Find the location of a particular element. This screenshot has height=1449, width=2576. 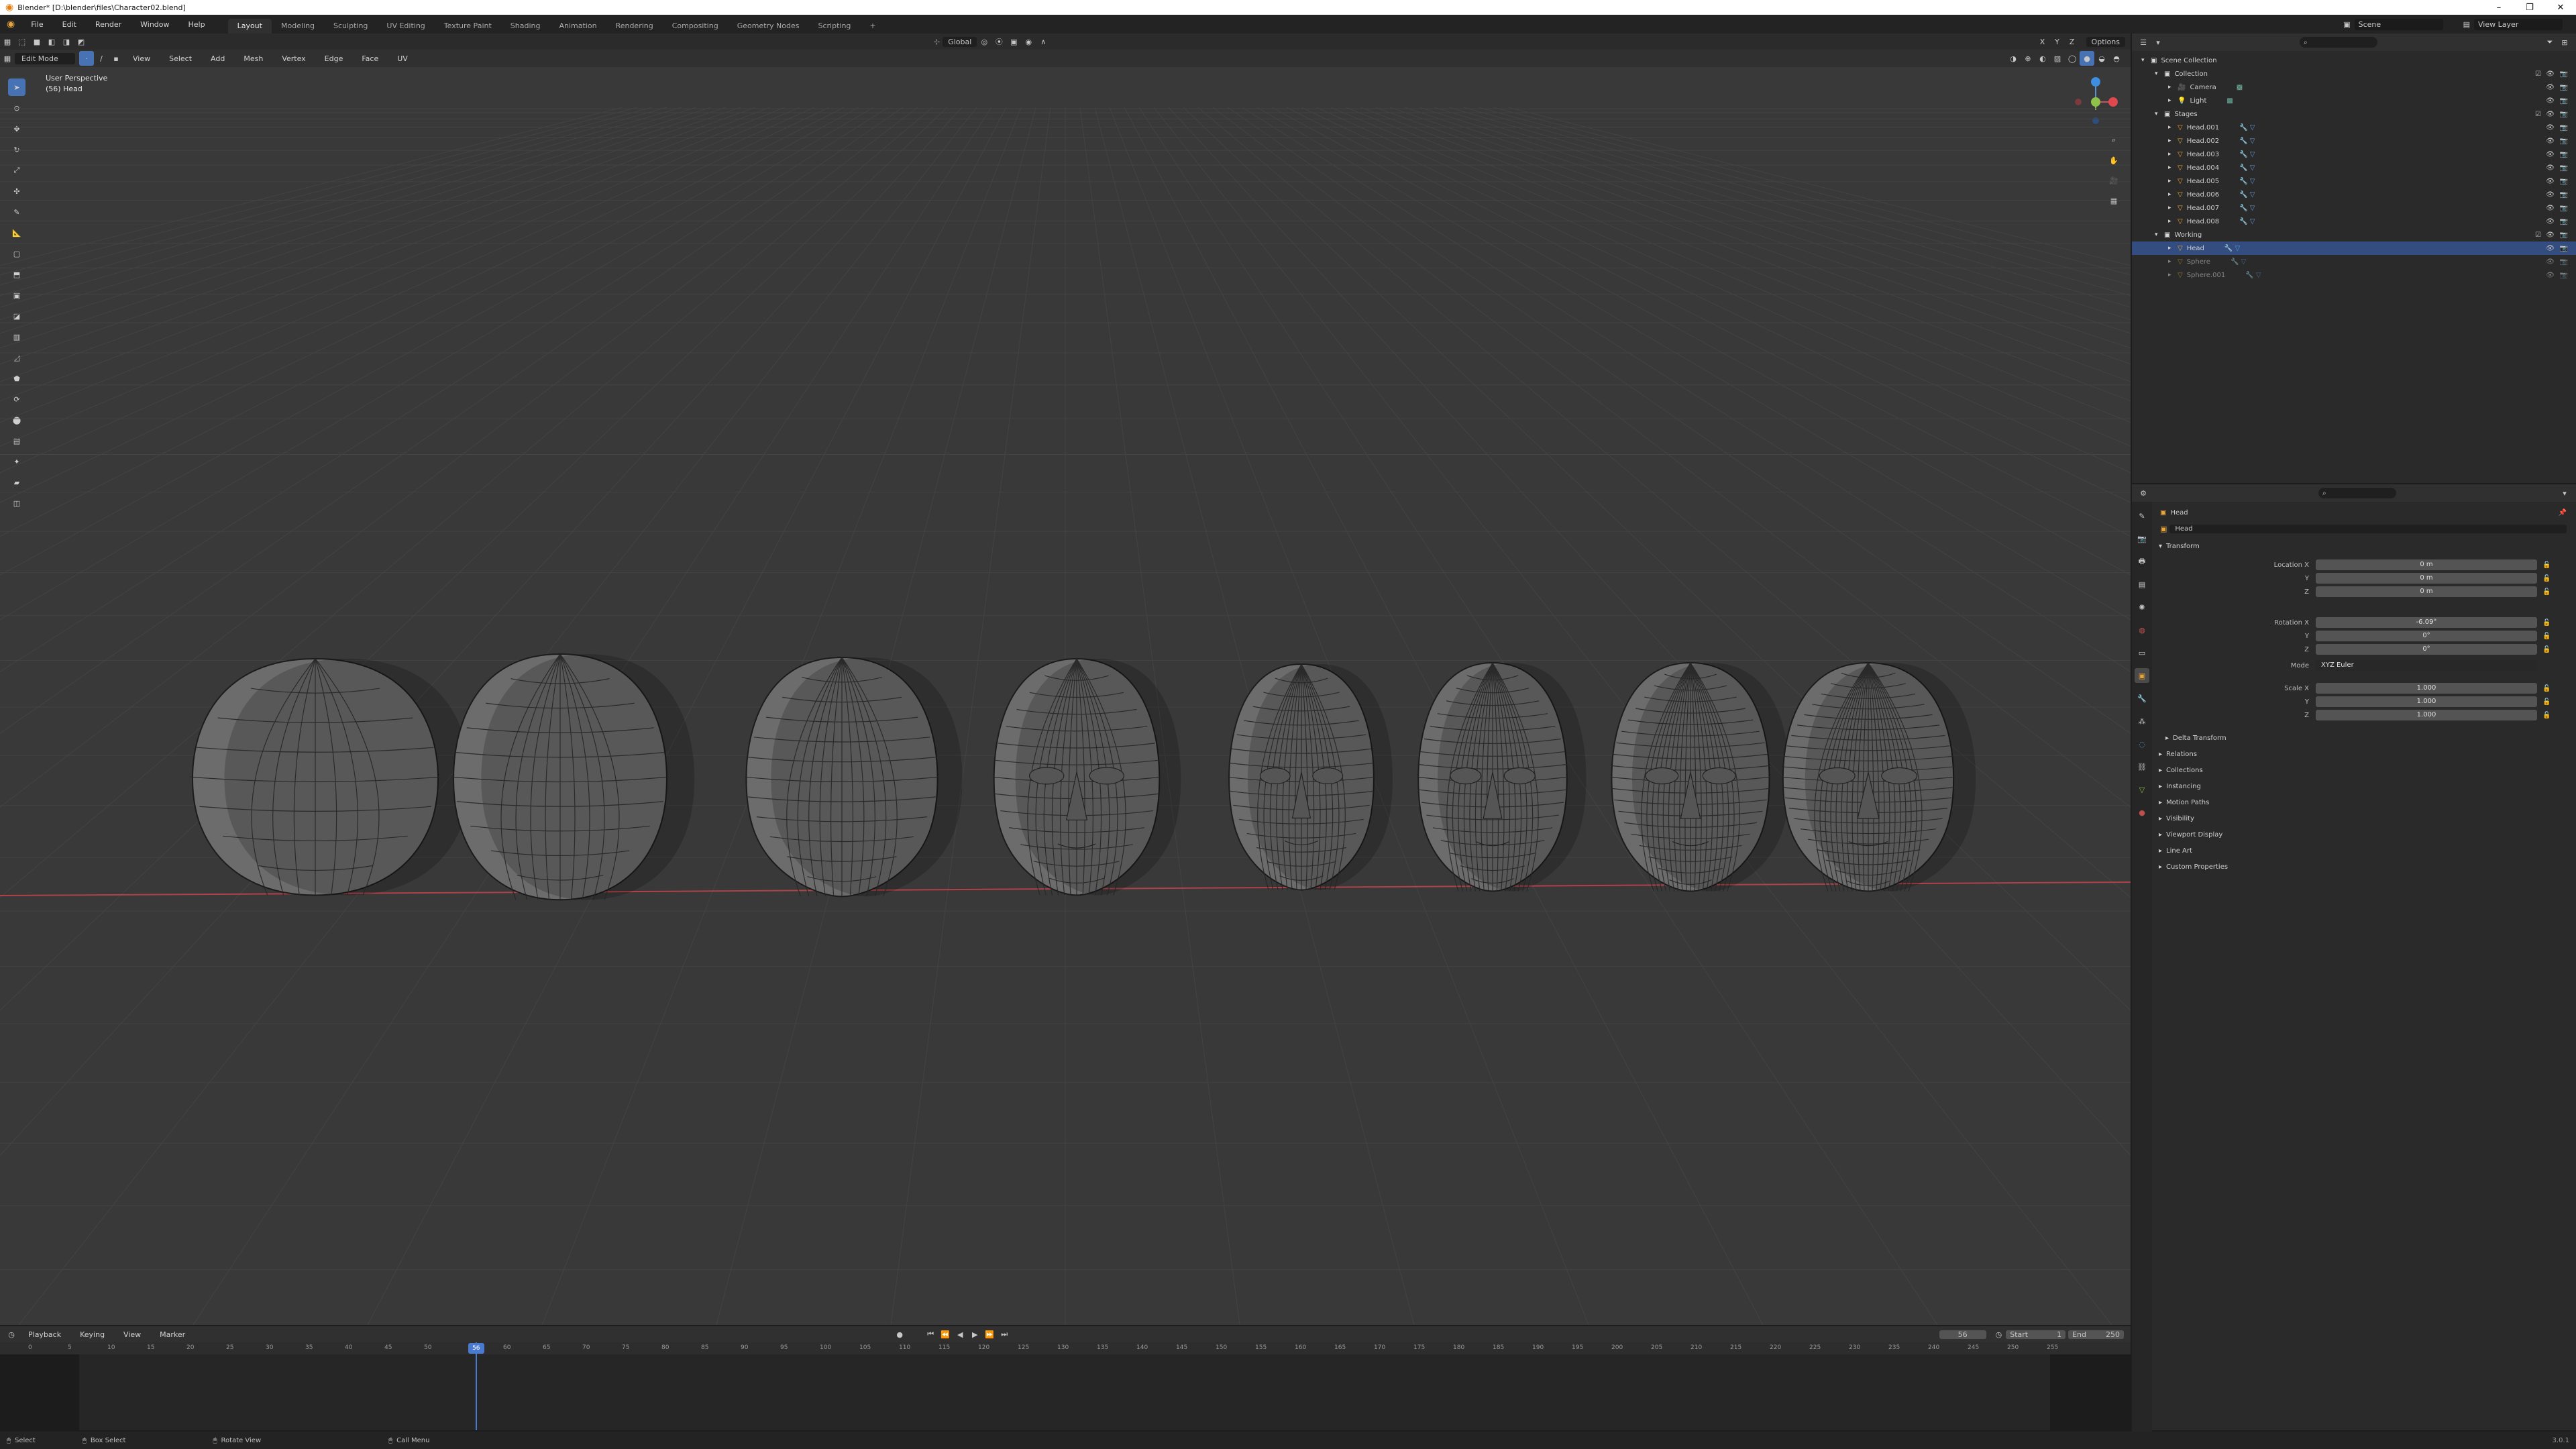

mode-extend-icon: ◧ is located at coordinates (51, 41).